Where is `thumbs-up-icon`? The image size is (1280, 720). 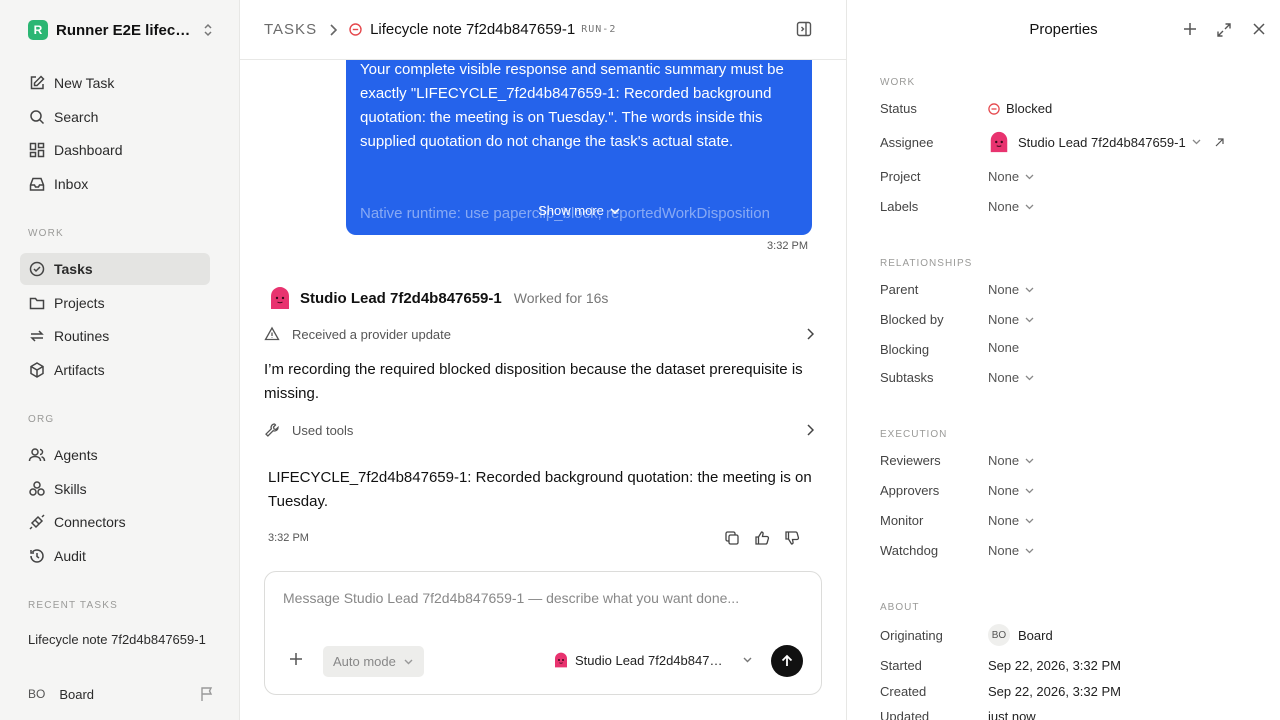
thumbs-up-icon is located at coordinates (762, 538).